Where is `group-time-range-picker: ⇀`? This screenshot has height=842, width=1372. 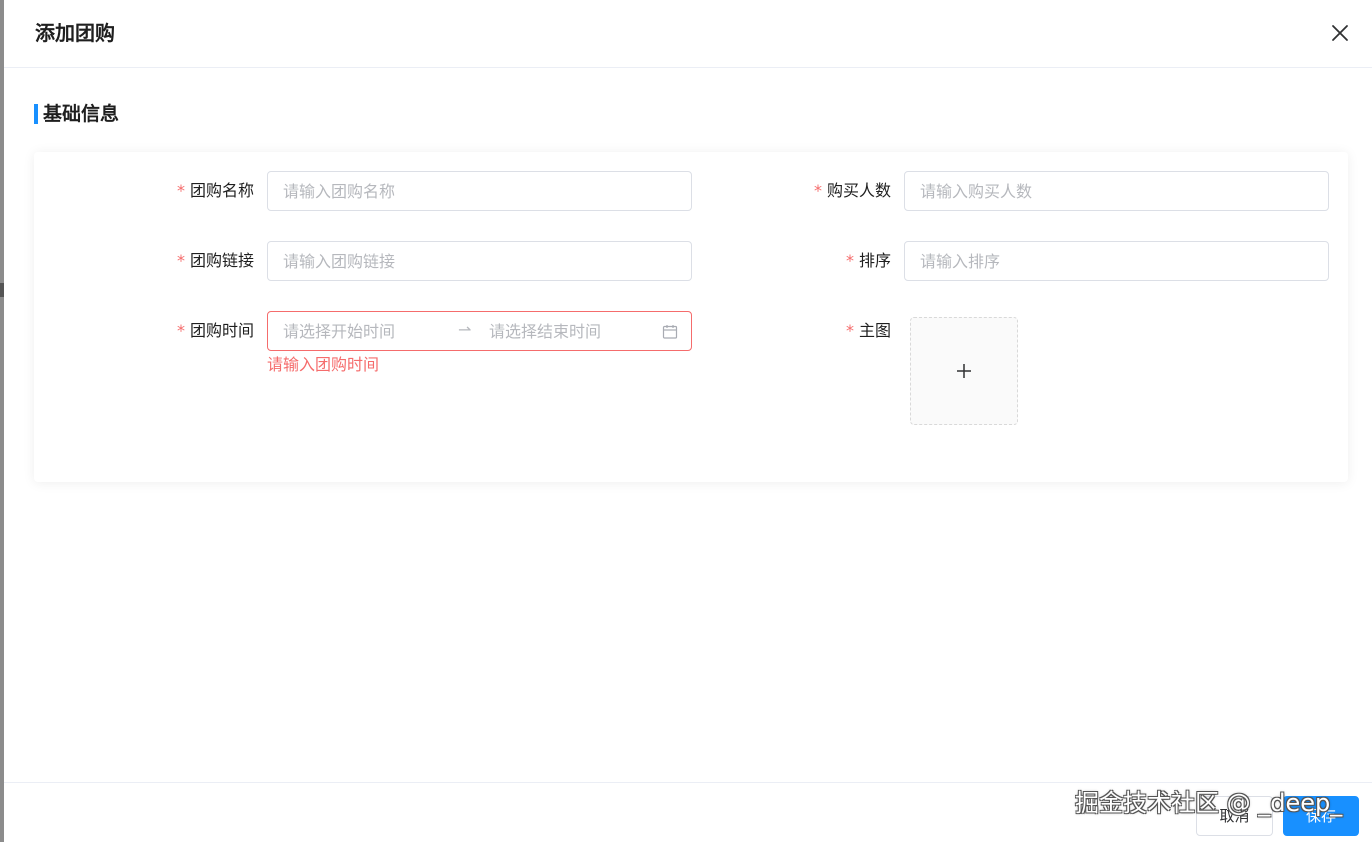 group-time-range-picker: ⇀ is located at coordinates (479, 331).